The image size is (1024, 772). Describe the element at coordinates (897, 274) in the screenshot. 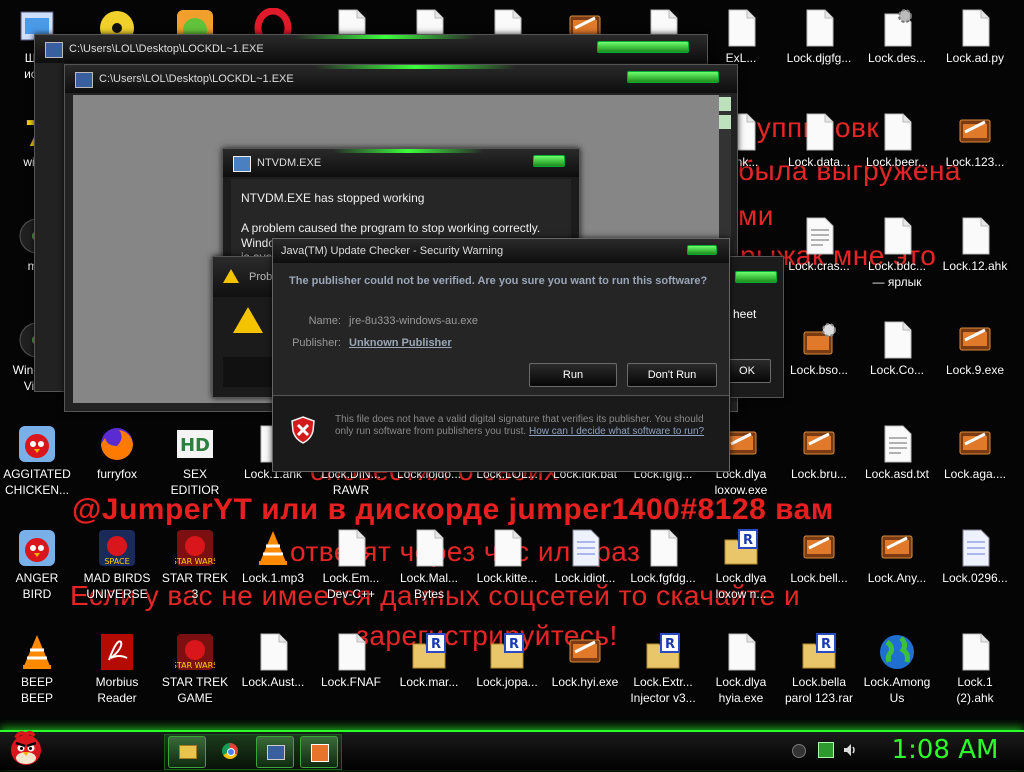

I see `desktop-icon-label: Lock.bdc... — ярлык` at that location.